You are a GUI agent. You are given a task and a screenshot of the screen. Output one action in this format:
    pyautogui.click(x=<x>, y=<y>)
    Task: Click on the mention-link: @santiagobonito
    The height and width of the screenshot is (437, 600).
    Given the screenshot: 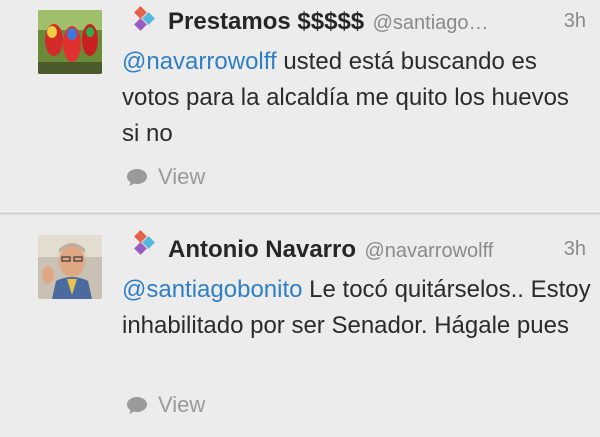 What is the action you would take?
    pyautogui.click(x=212, y=289)
    